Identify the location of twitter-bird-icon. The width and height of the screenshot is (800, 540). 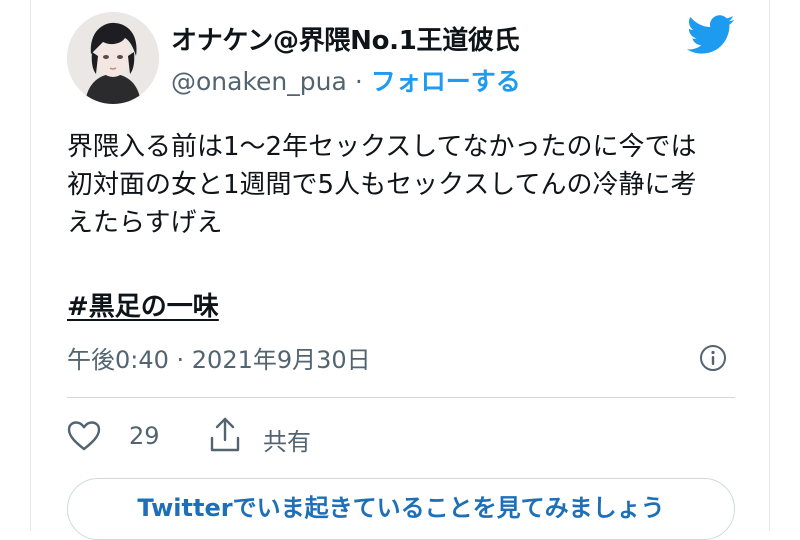
(711, 35).